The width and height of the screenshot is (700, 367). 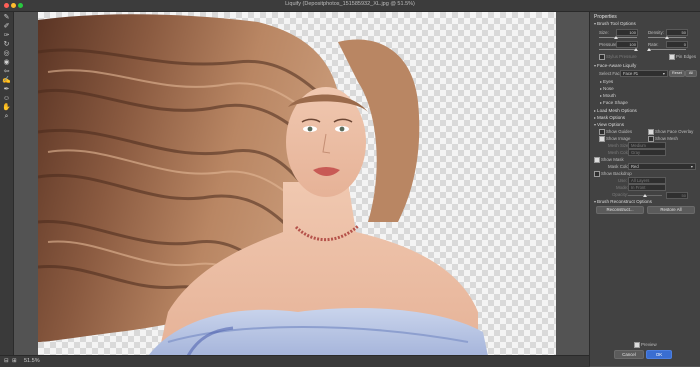 I want to click on size-field: 100, so click(x=627, y=32).